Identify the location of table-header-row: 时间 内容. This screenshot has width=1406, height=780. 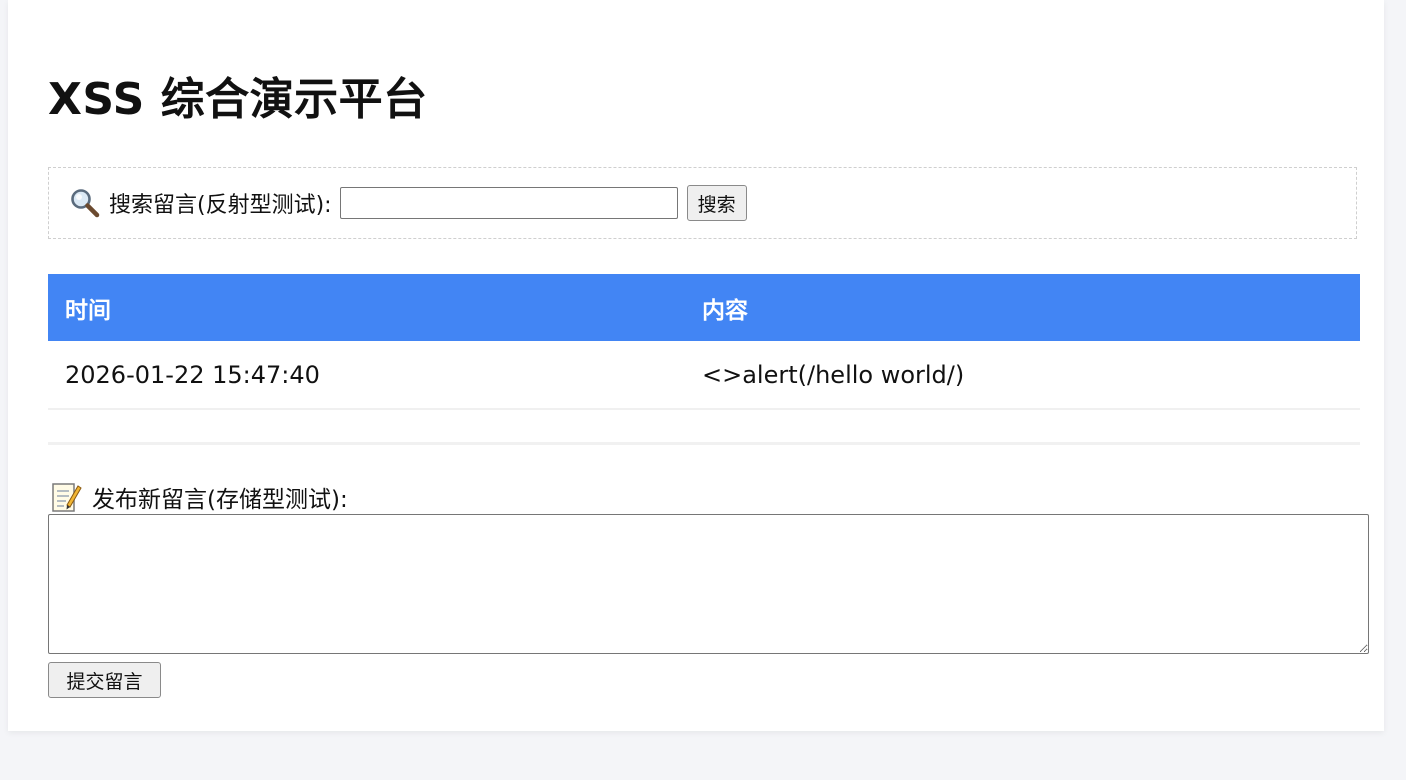
(704, 307).